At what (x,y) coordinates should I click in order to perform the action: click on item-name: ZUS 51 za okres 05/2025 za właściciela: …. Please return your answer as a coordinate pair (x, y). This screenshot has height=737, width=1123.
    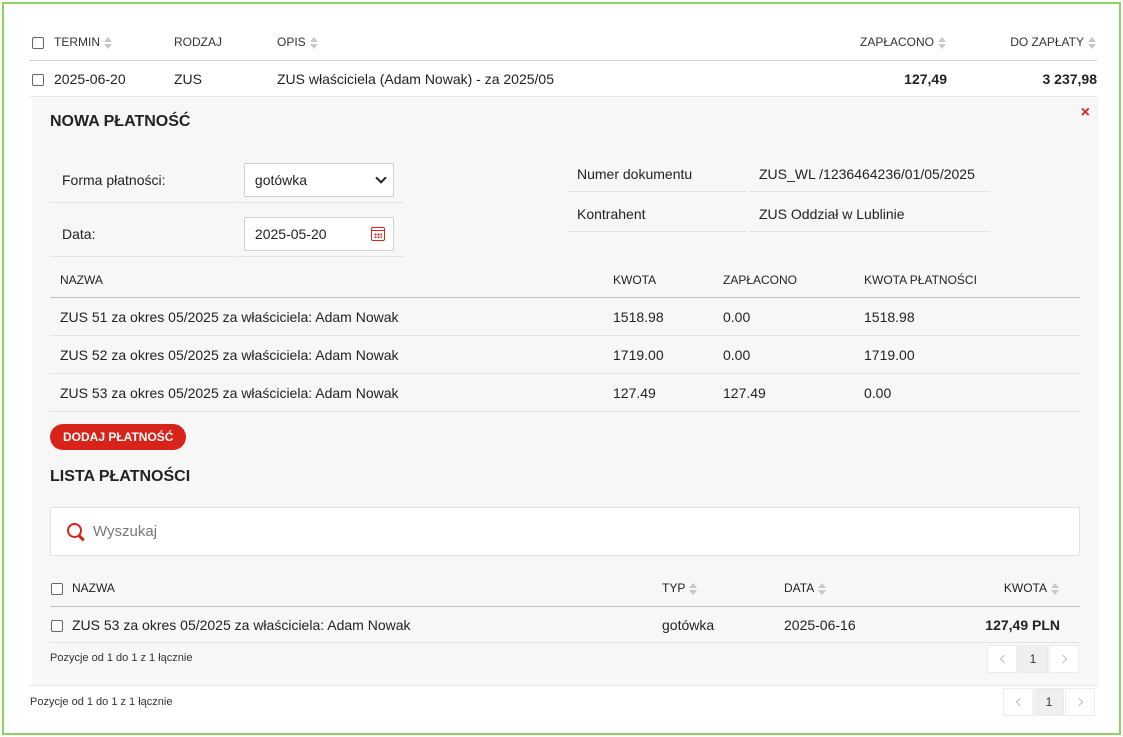
    Looking at the image, I should click on (229, 316).